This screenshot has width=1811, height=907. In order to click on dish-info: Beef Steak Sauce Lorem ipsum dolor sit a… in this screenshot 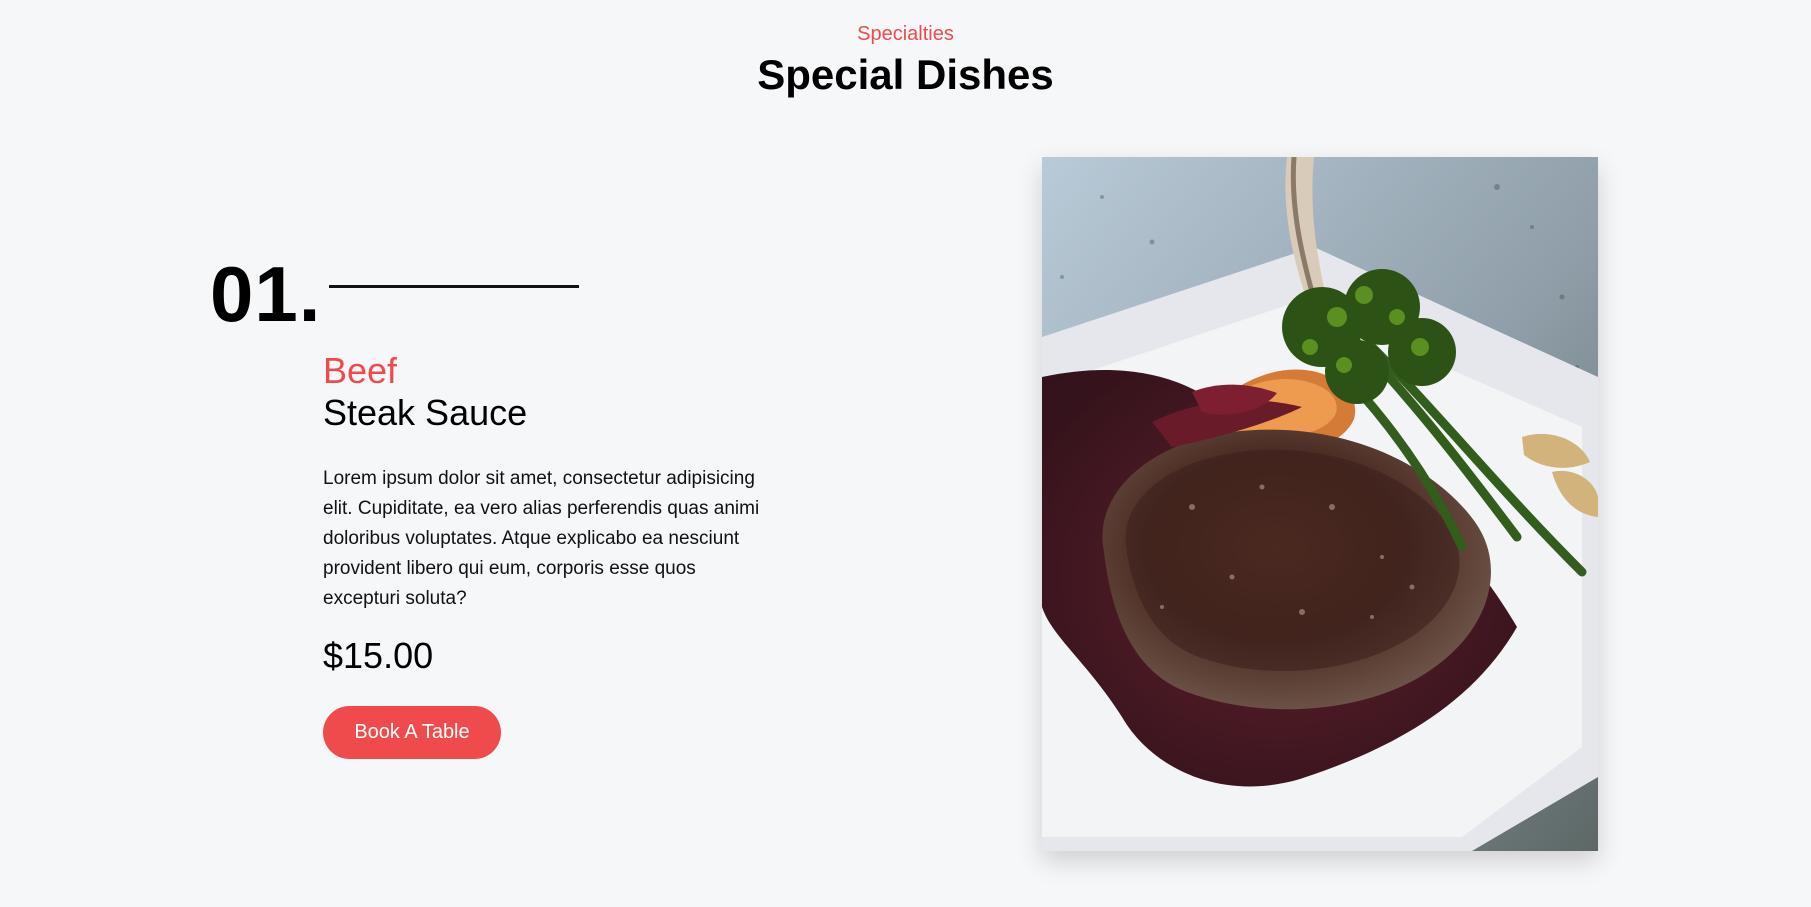, I will do `click(543, 554)`.